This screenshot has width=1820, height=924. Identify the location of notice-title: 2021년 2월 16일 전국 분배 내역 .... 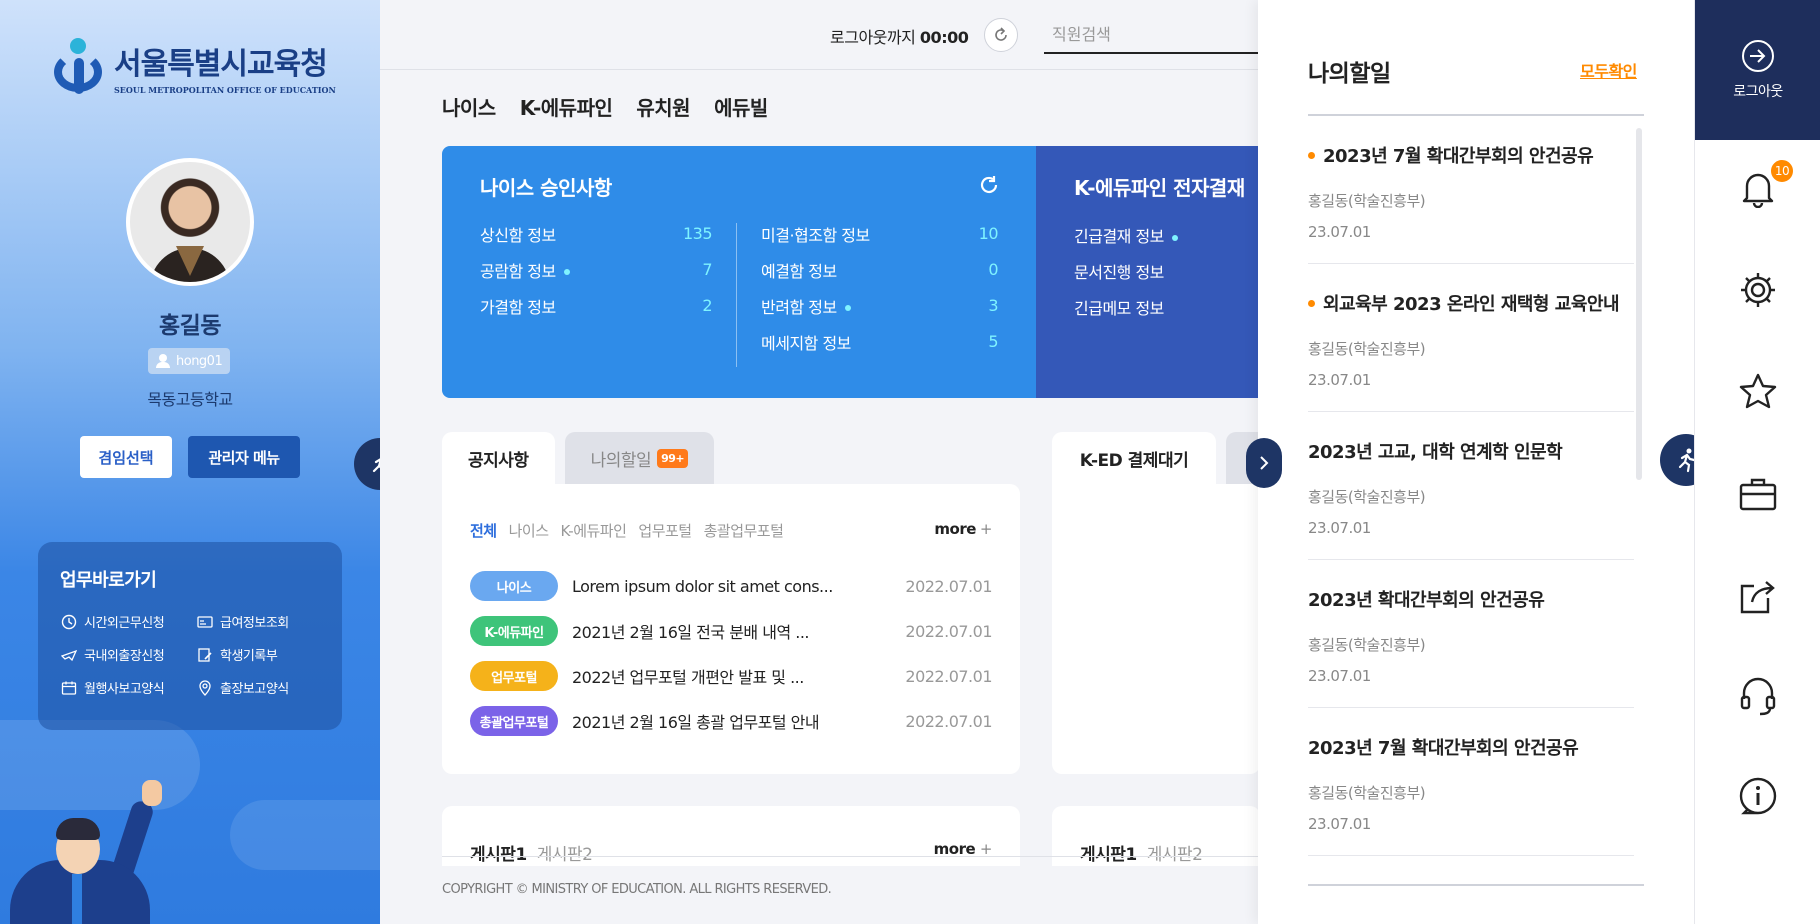
(691, 632).